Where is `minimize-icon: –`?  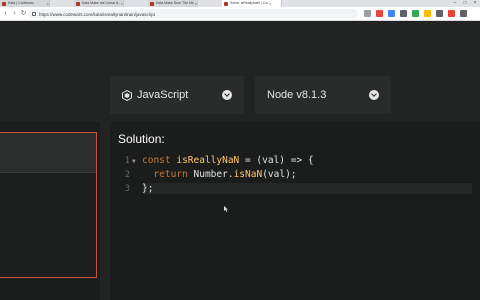 minimize-icon: – is located at coordinates (455, 3).